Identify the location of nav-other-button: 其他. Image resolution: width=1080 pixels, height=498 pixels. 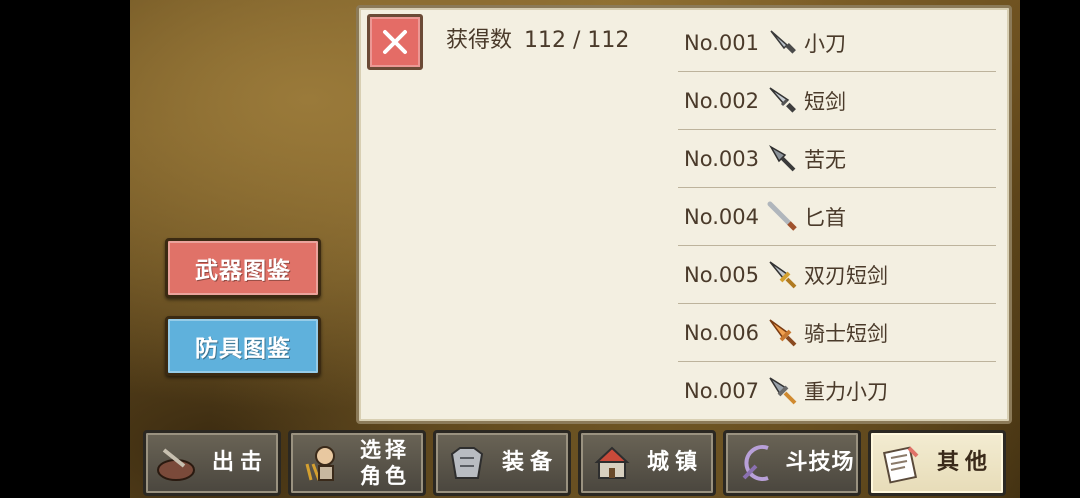
(937, 463).